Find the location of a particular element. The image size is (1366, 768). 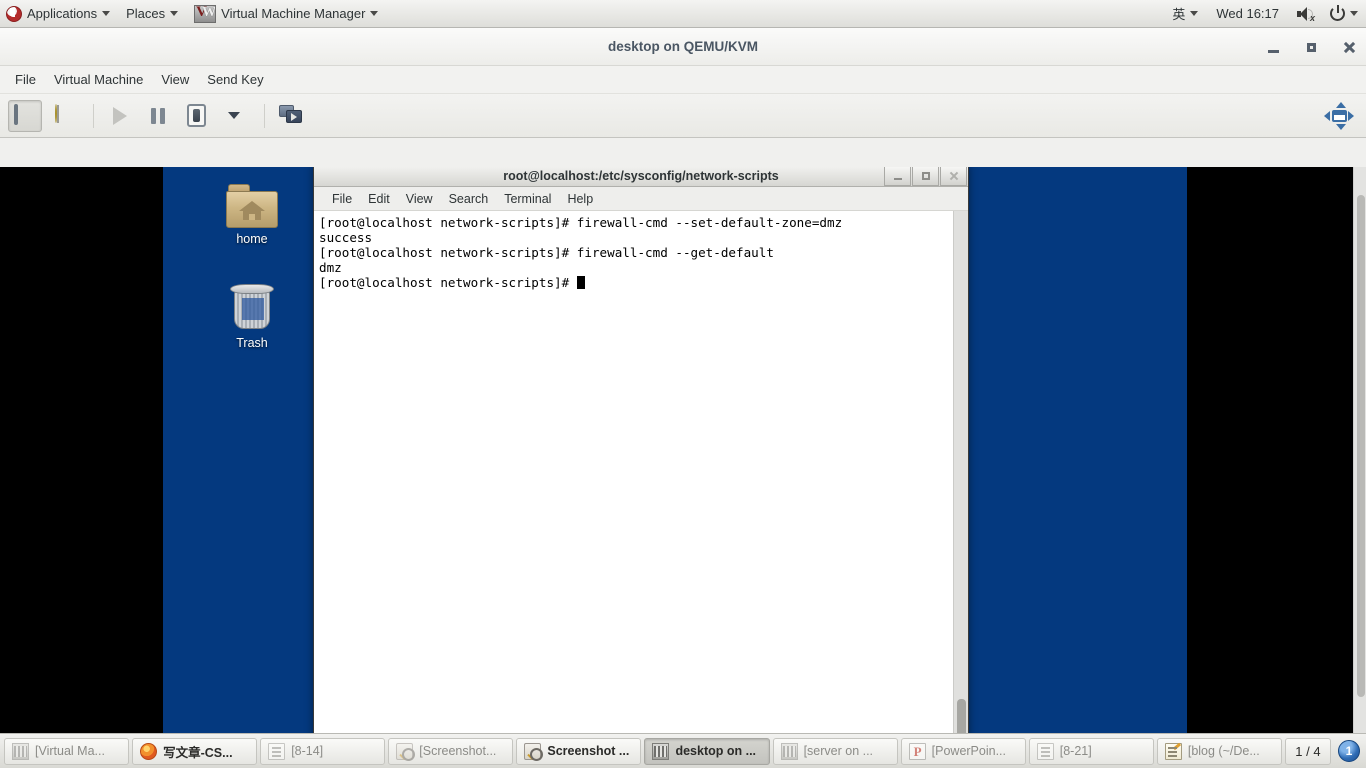

input-method-indicator: 英 is located at coordinates (1186, 14).